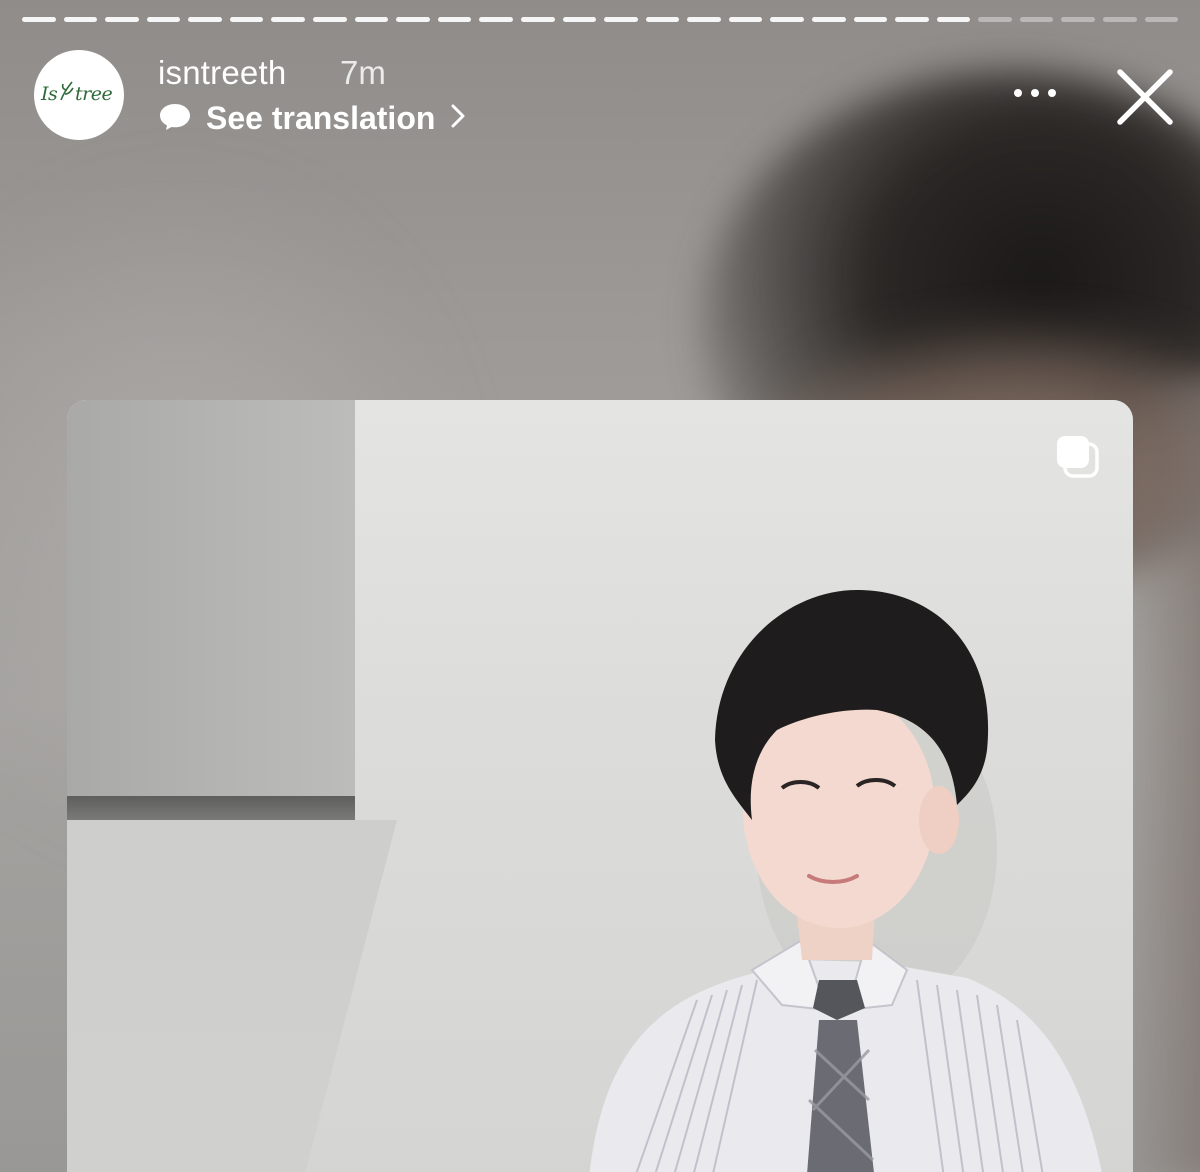  What do you see at coordinates (363, 72) in the screenshot?
I see `post-time: 7m` at bounding box center [363, 72].